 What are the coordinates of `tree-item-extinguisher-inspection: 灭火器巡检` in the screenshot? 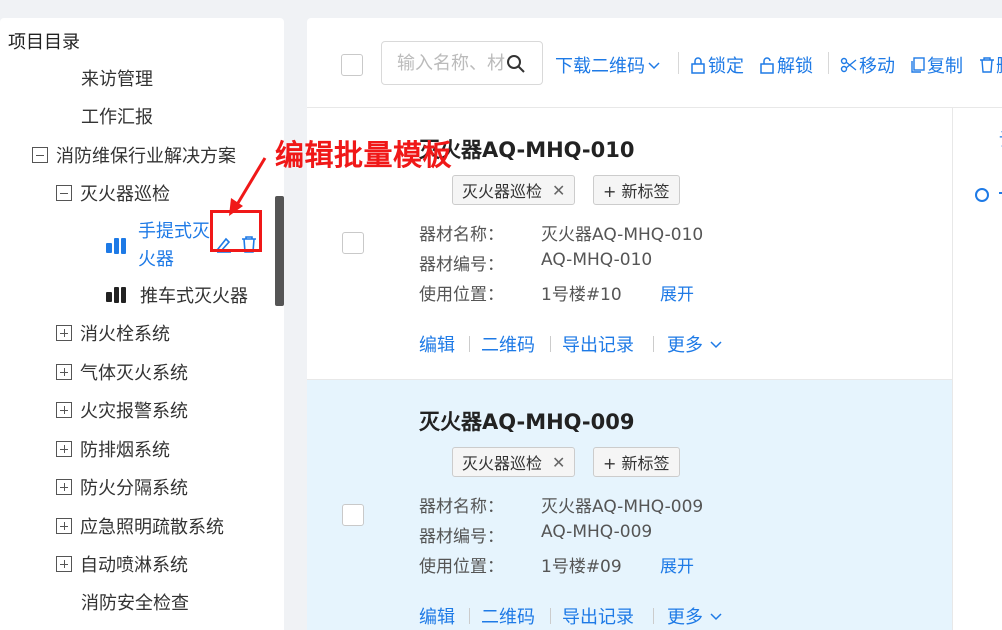 It's located at (113, 193).